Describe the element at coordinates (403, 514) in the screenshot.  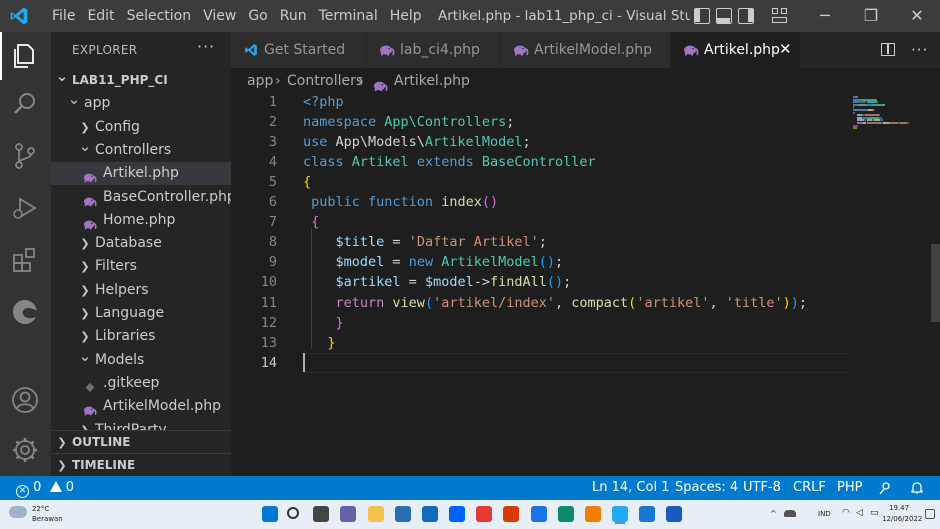
I see `store-icon` at that location.